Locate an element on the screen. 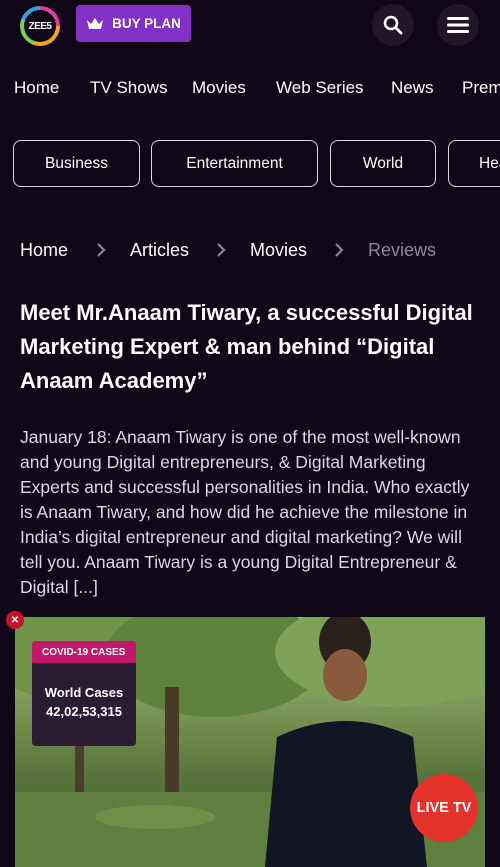  breadcrumb-reviews: Reviews is located at coordinates (402, 250).